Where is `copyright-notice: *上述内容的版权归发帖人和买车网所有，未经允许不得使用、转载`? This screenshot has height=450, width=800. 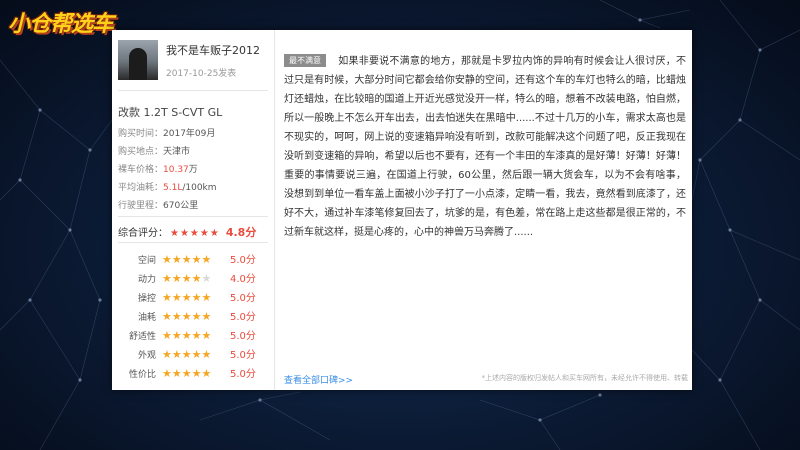 copyright-notice: *上述内容的版权归发帖人和买车网所有，未经允许不得使用、转载 is located at coordinates (585, 378).